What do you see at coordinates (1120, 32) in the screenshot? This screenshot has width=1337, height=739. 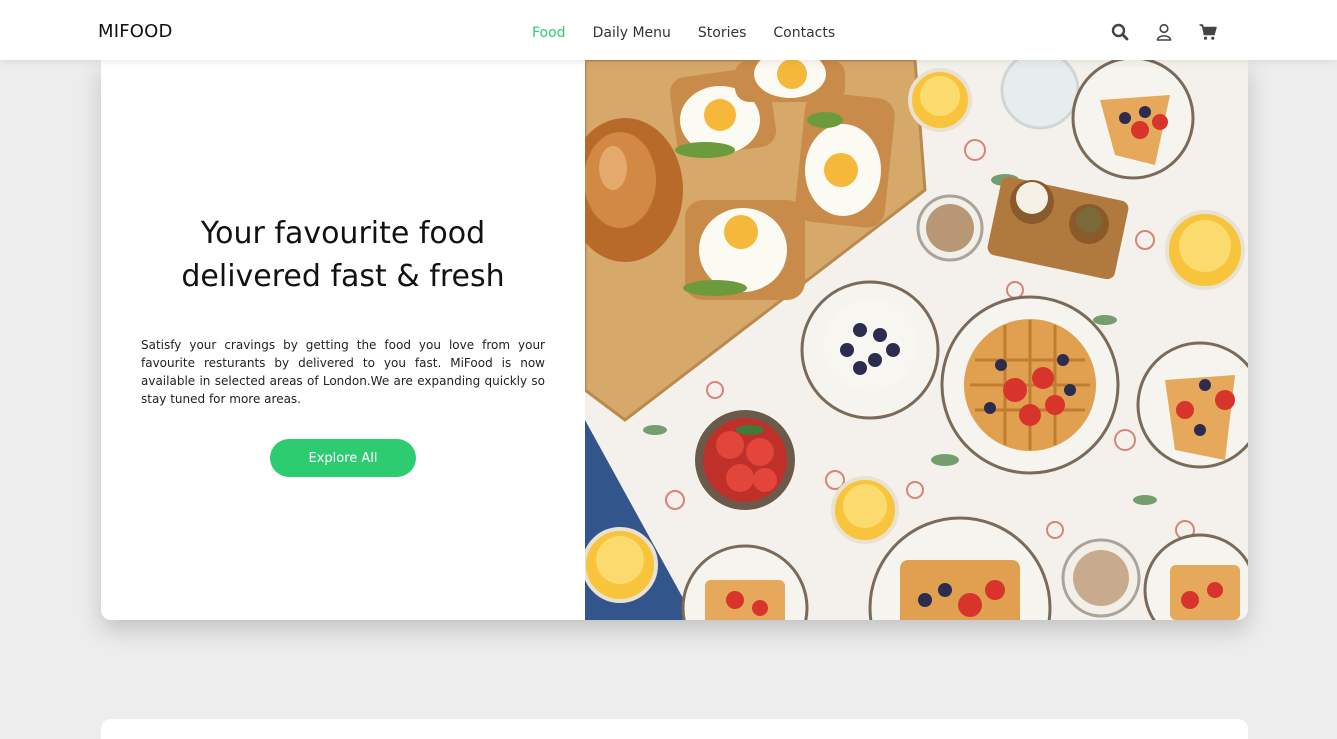 I see `search-icon` at bounding box center [1120, 32].